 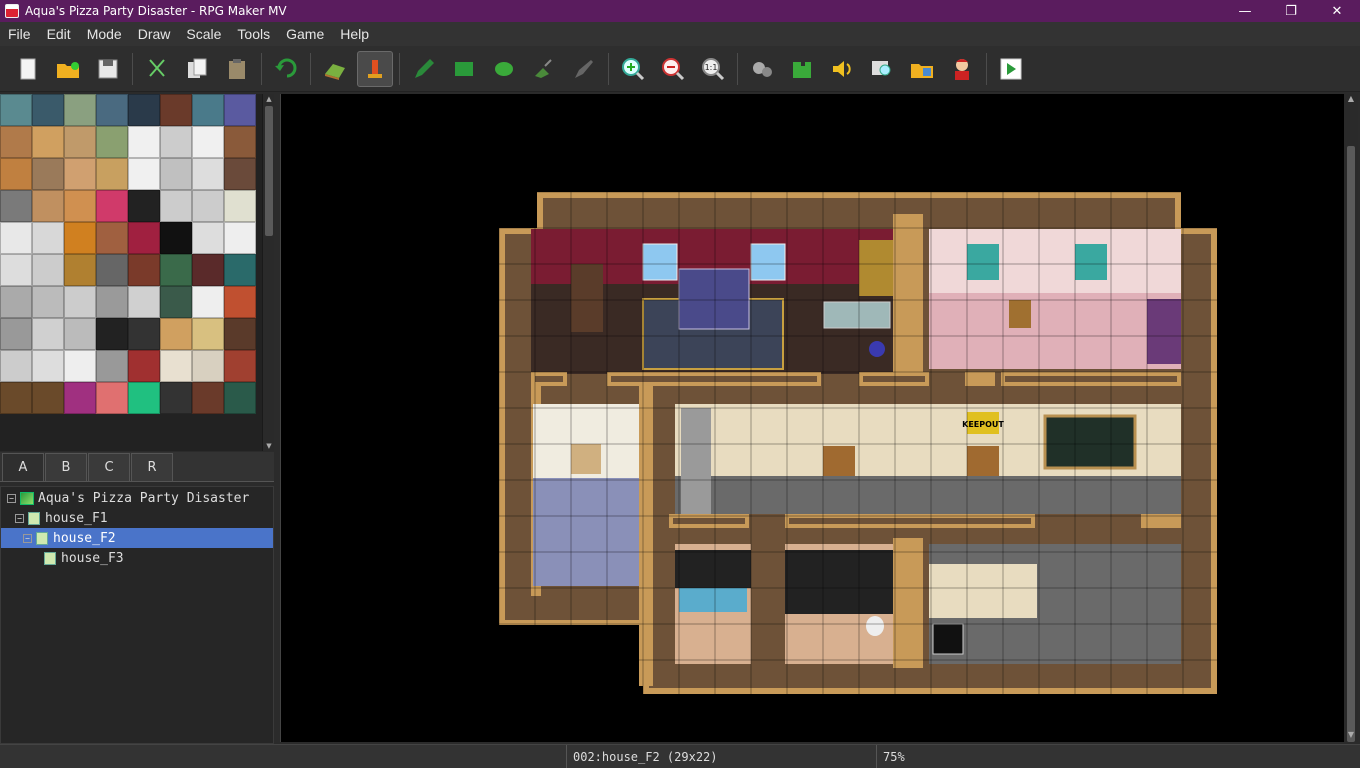 What do you see at coordinates (633, 69) in the screenshot?
I see `zoom-in-button` at bounding box center [633, 69].